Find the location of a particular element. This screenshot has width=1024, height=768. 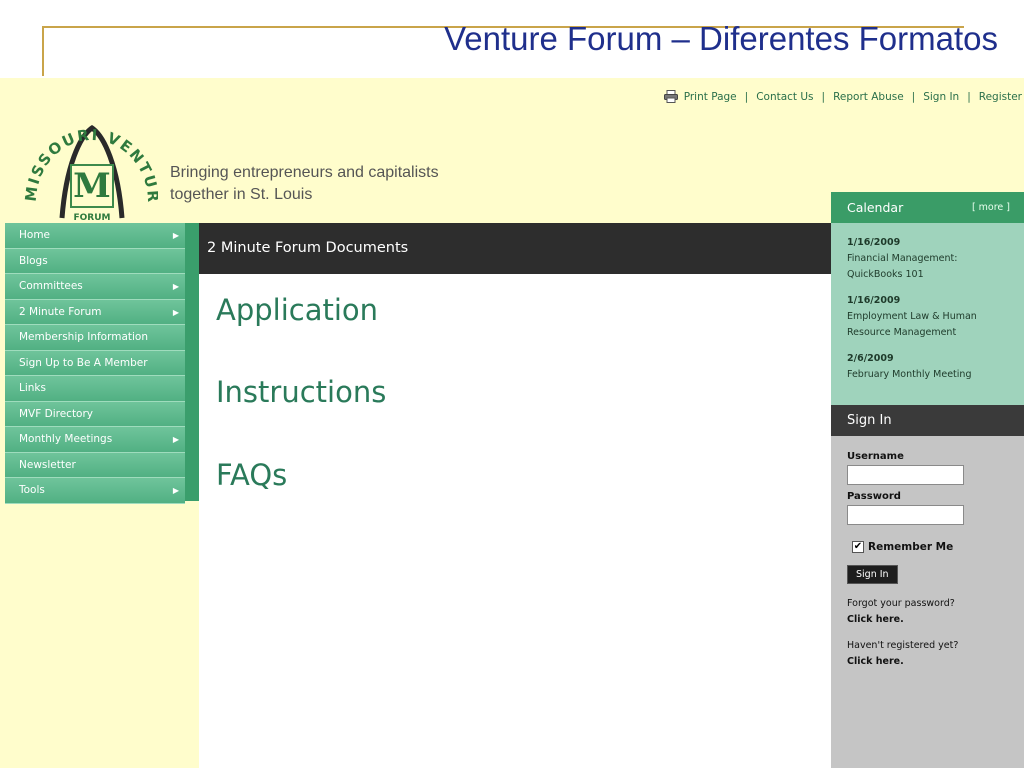

logo-letter: M is located at coordinates (92, 186).